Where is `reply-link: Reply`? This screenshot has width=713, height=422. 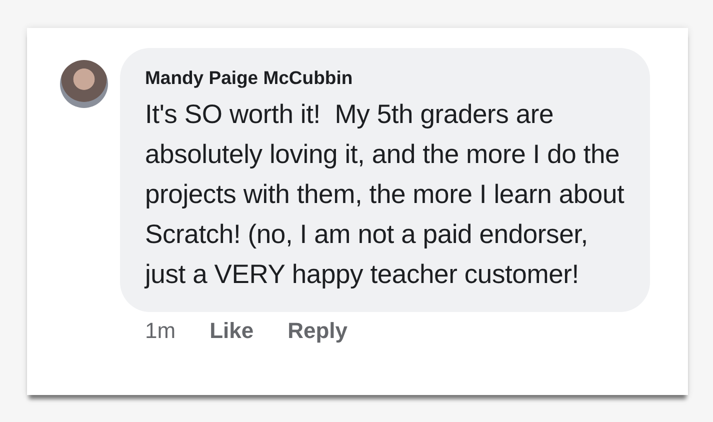
reply-link: Reply is located at coordinates (318, 331).